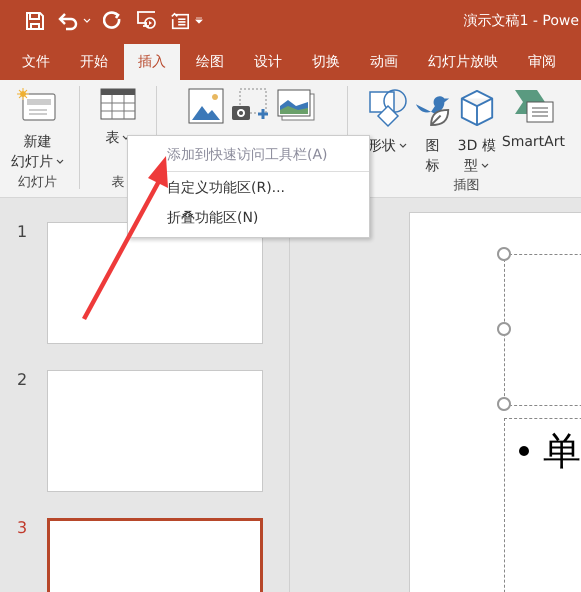  What do you see at coordinates (562, 451) in the screenshot?
I see `bullet-text: 单` at bounding box center [562, 451].